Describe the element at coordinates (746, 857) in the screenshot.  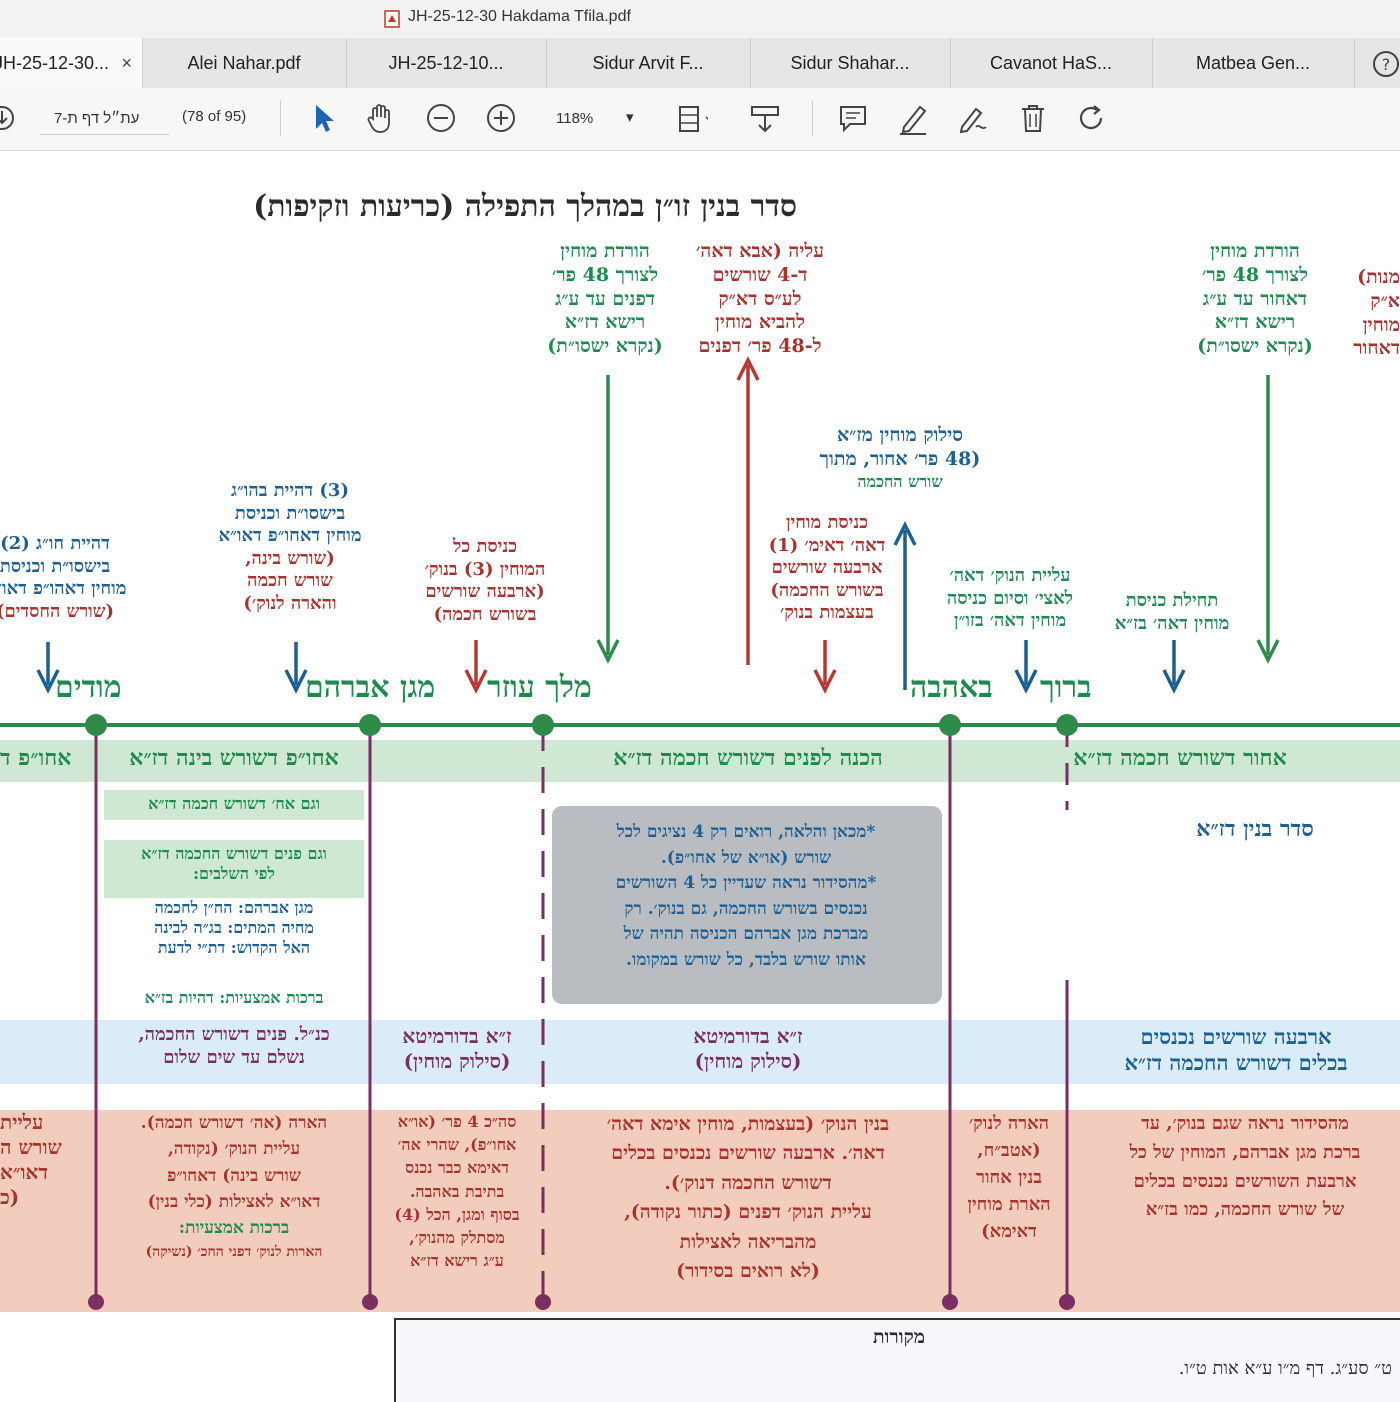
I see `note-line: שורש (או״א של אחו״פ).` at that location.